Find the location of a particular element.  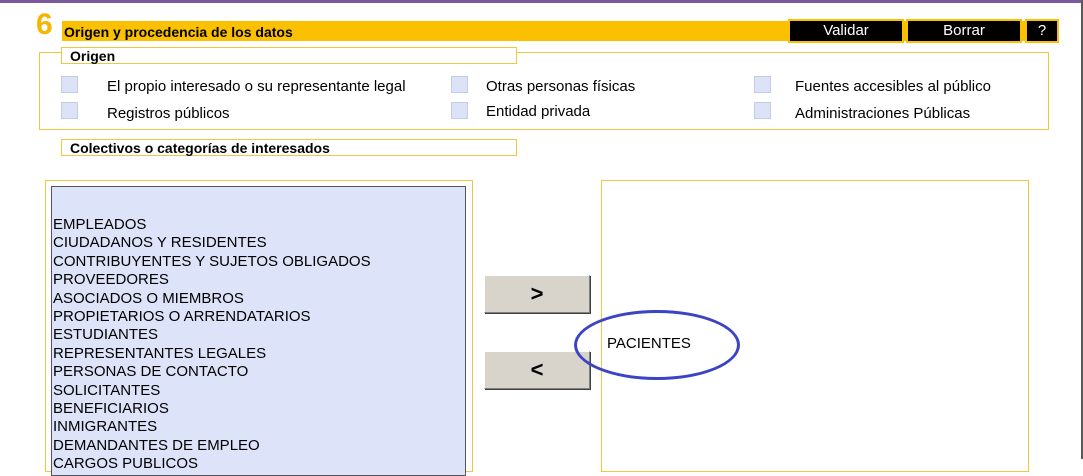

list-item: PERSONAS DE CONTACTO is located at coordinates (258, 372).